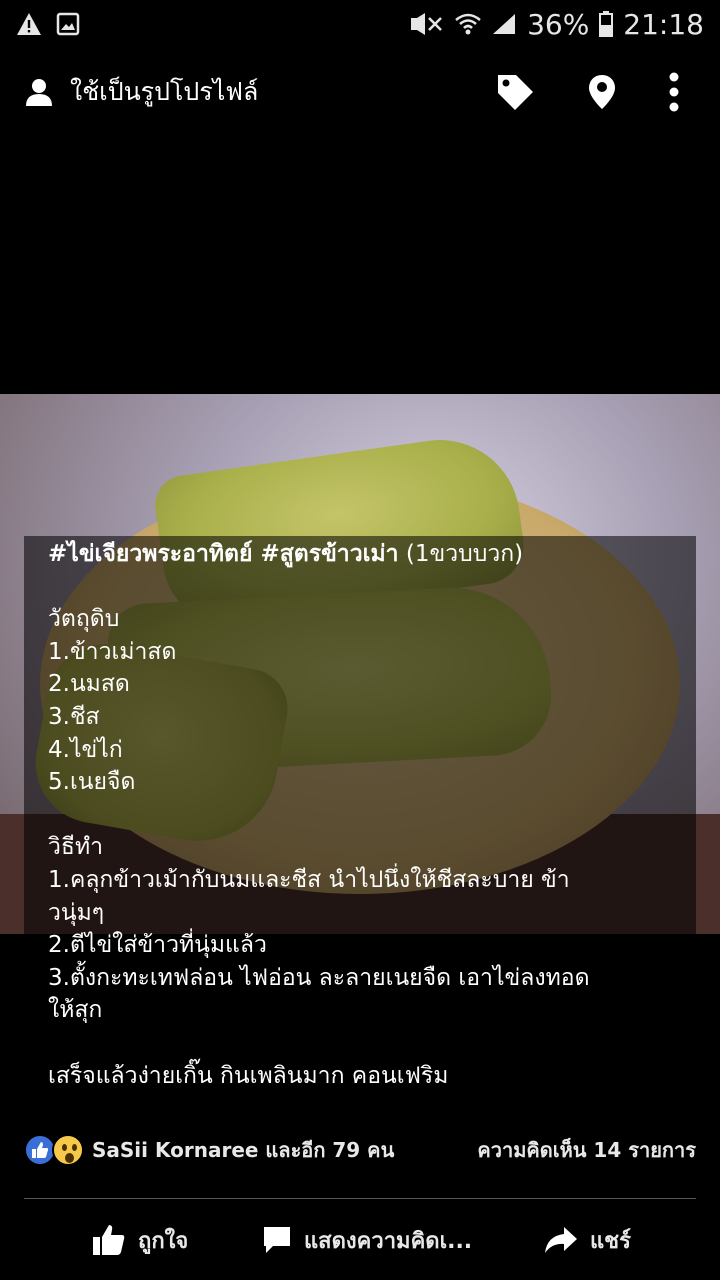 Image resolution: width=720 pixels, height=1280 pixels. Describe the element at coordinates (427, 24) in the screenshot. I see `mute-icon` at that location.